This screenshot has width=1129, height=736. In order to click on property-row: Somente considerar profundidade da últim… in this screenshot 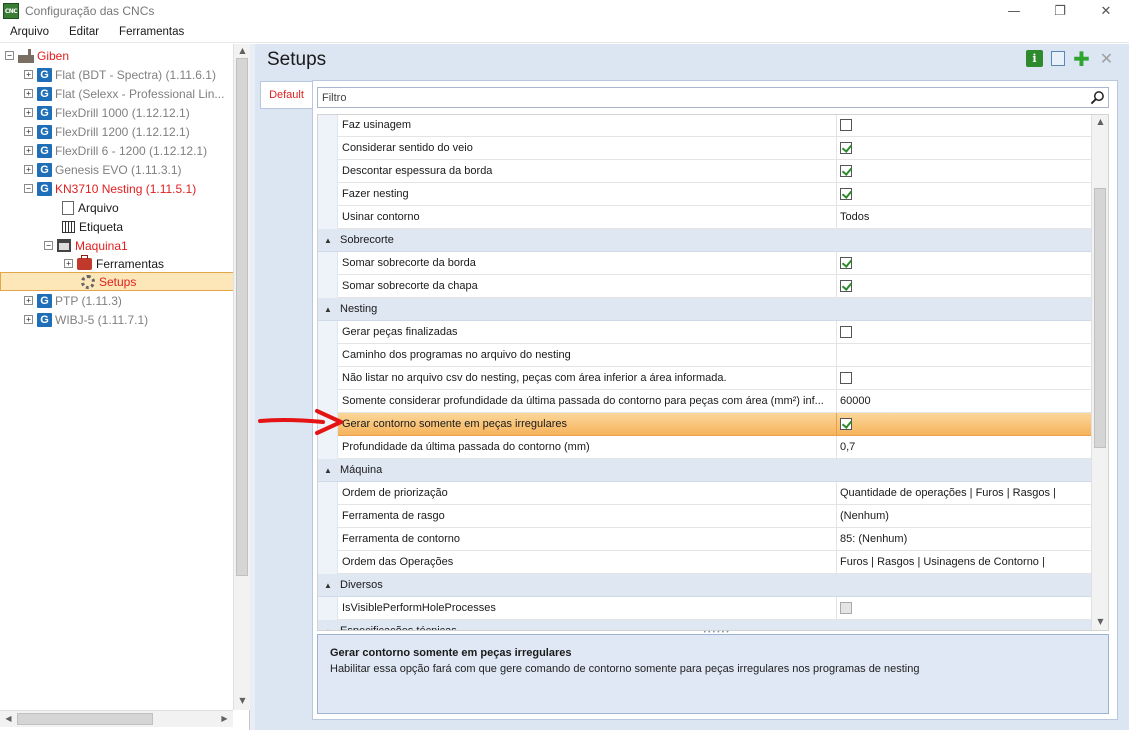, I will do `click(705, 401)`.